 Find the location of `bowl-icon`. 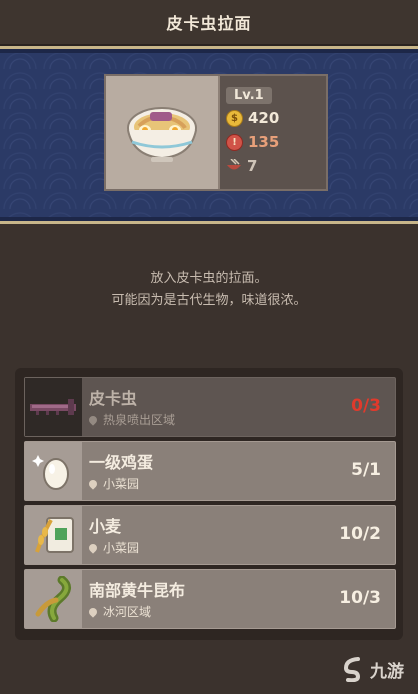

bowl-icon is located at coordinates (234, 164).